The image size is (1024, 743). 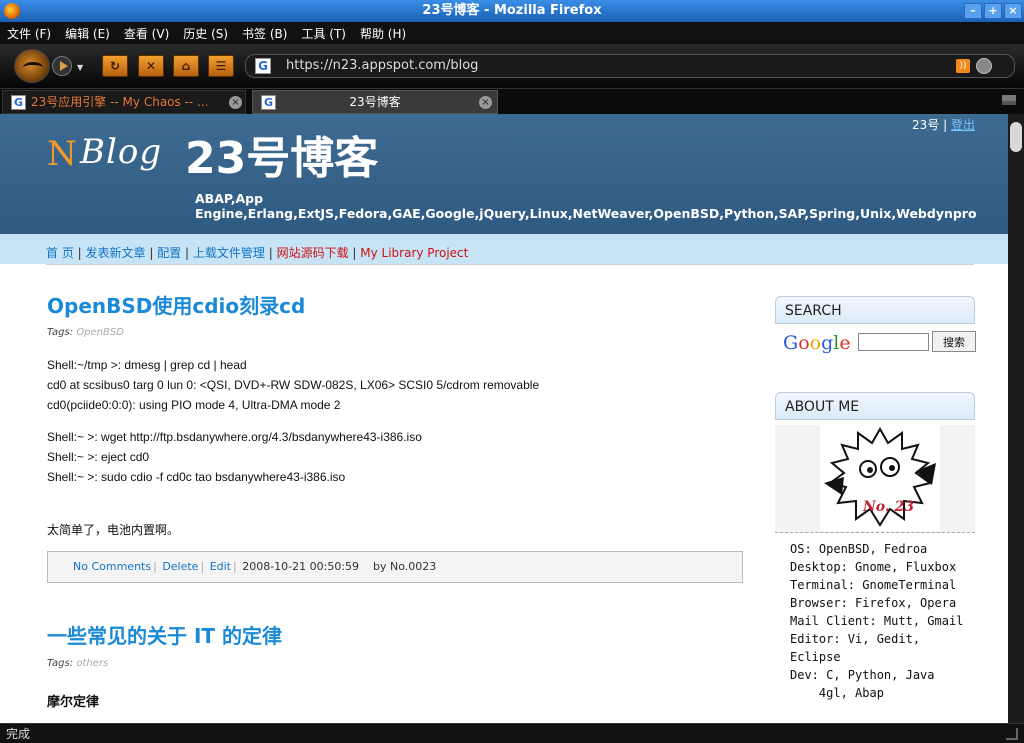 I want to click on post-tags: Tags: OpenBSD, so click(x=85, y=332).